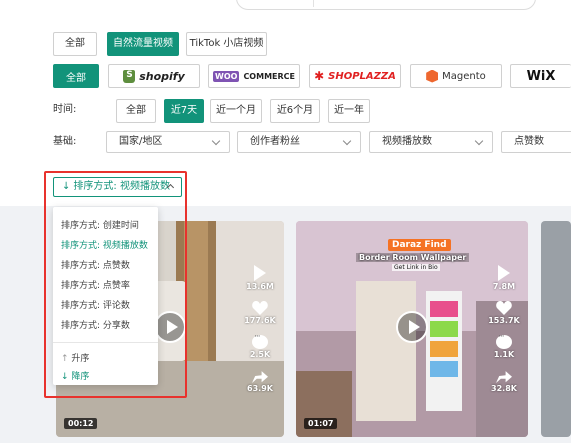  What do you see at coordinates (226, 76) in the screenshot?
I see `woocommerce-logo-icon: WOO` at bounding box center [226, 76].